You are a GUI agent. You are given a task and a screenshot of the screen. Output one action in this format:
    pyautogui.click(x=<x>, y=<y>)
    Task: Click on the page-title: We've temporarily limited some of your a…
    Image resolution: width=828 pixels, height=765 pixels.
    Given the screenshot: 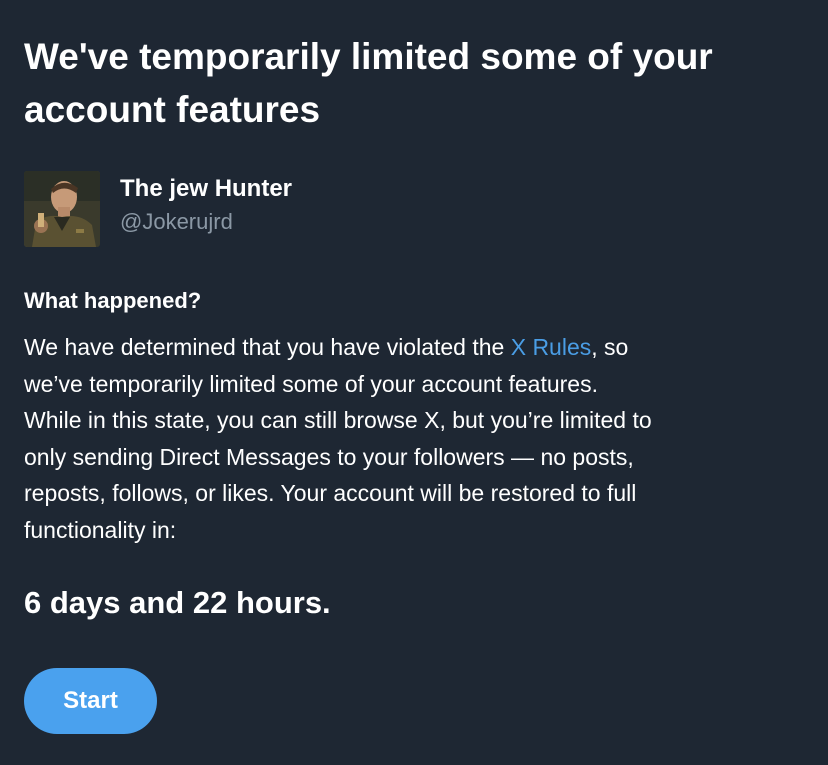 What is the action you would take?
    pyautogui.click(x=368, y=83)
    